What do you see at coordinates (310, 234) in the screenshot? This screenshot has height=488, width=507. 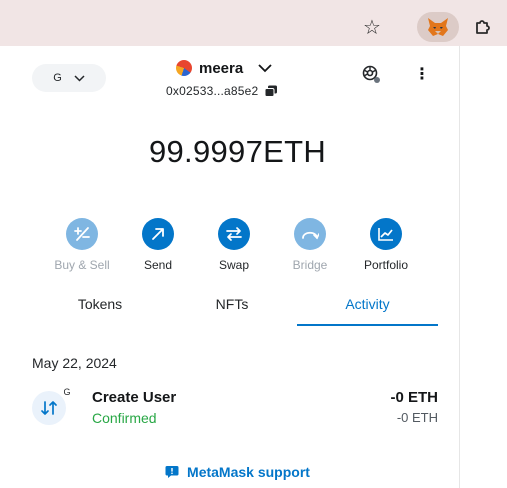 I see `bridge-icon` at bounding box center [310, 234].